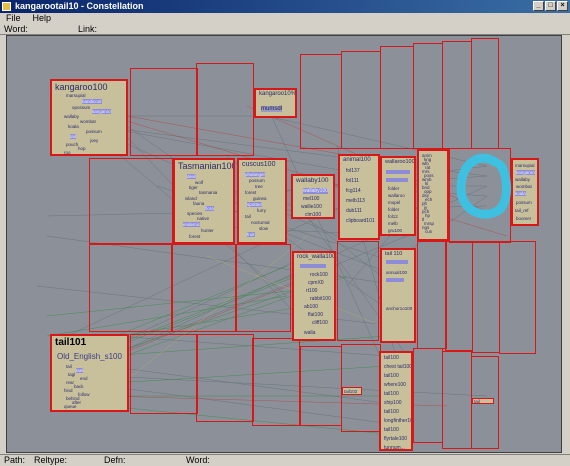  What do you see at coordinates (524, 186) in the screenshot?
I see `node-word: wombat` at bounding box center [524, 186].